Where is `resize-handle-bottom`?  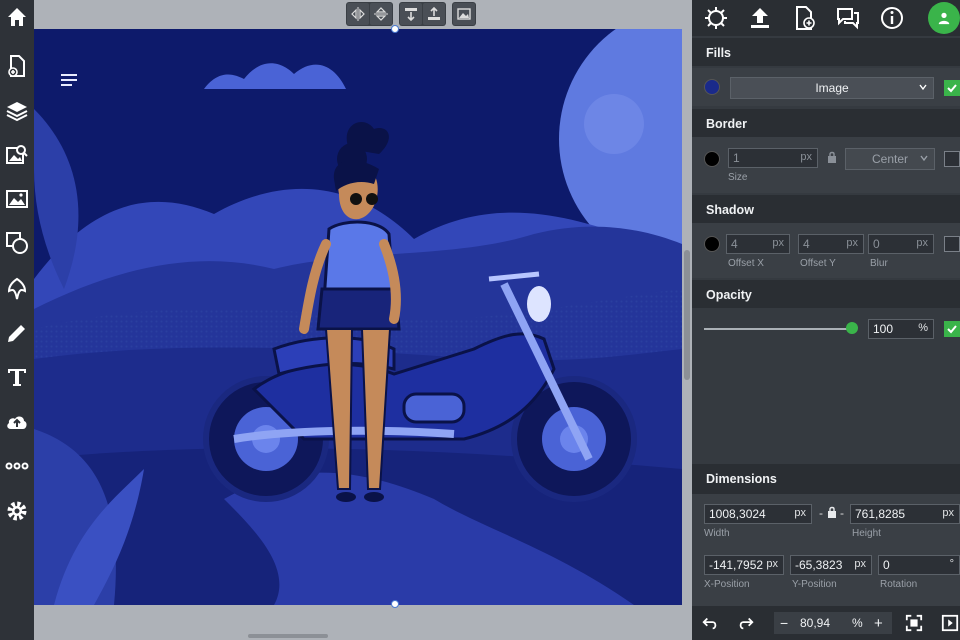 resize-handle-bottom is located at coordinates (395, 604).